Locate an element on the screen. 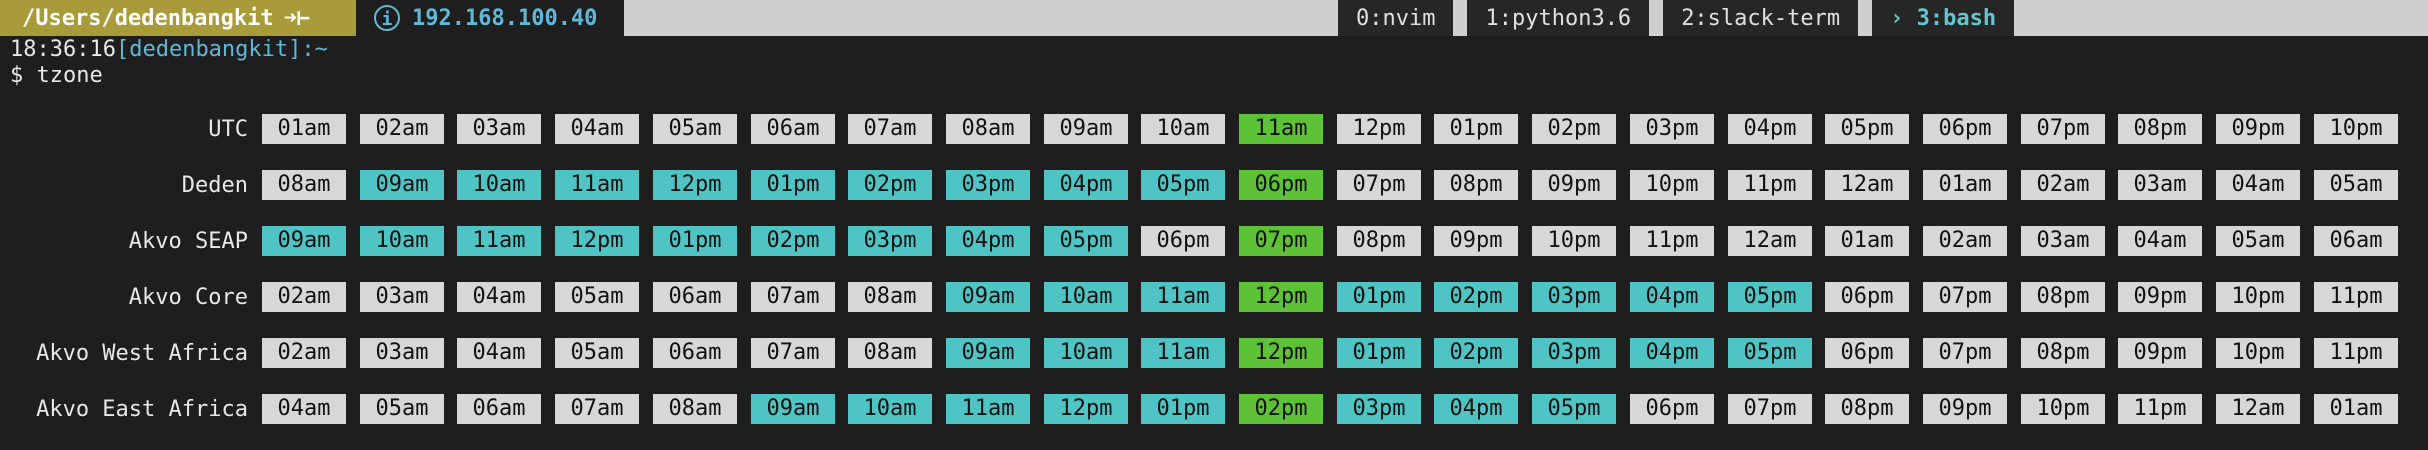 The image size is (2428, 450). command-line: $ tzone is located at coordinates (56, 76).